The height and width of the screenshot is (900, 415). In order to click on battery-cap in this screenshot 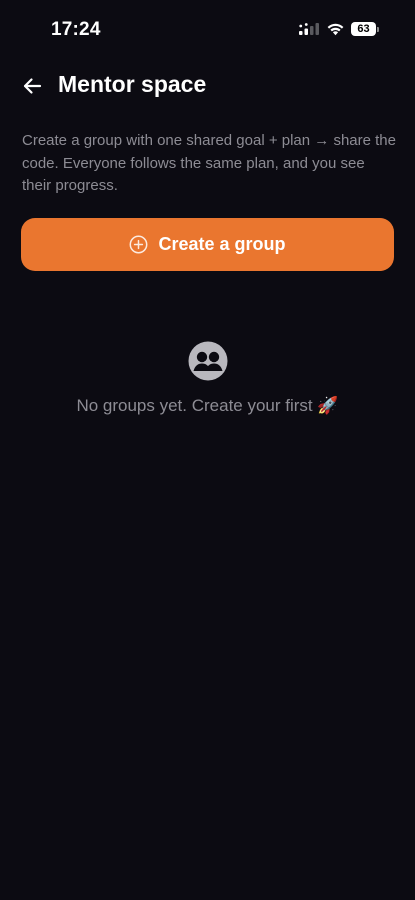, I will do `click(378, 29)`.